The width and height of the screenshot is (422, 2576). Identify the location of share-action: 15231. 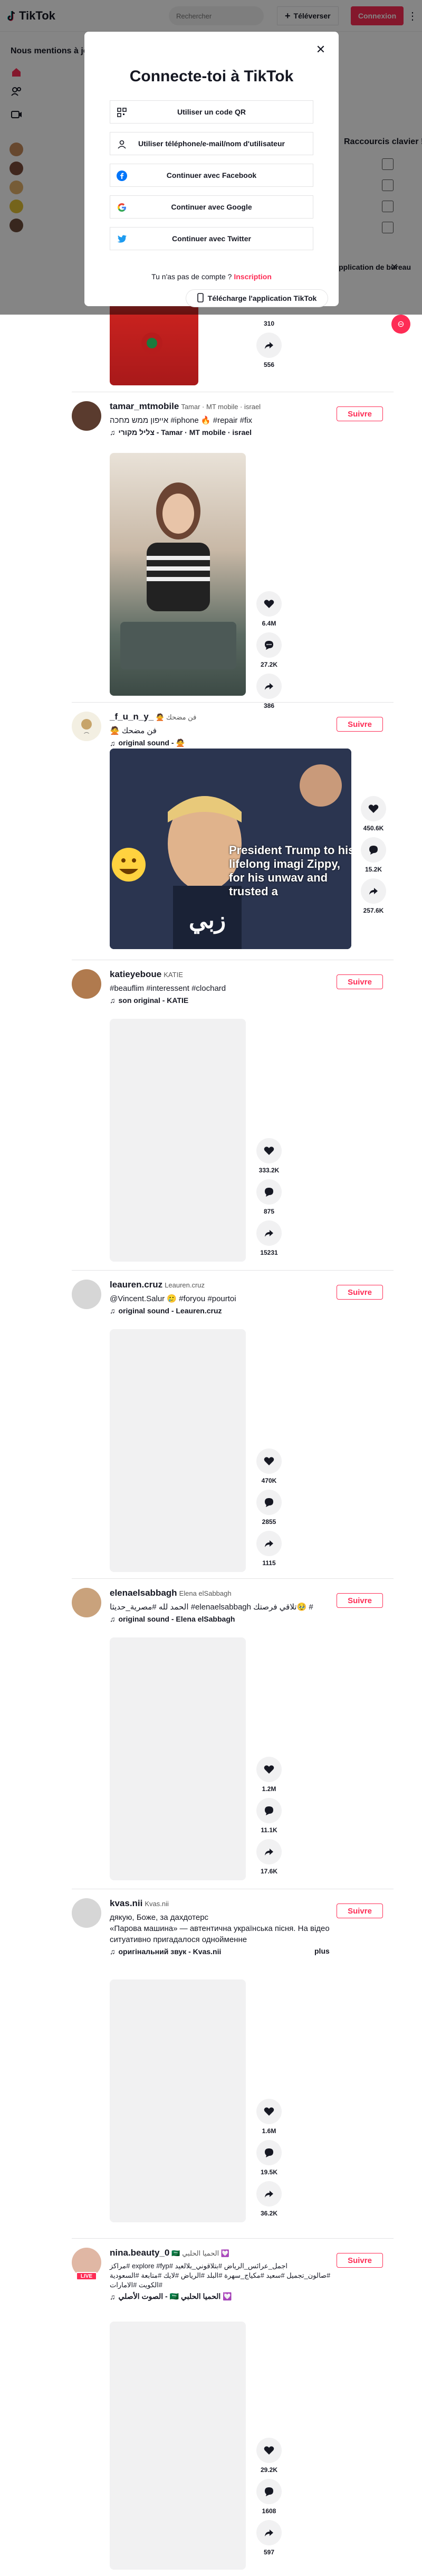
(269, 1238).